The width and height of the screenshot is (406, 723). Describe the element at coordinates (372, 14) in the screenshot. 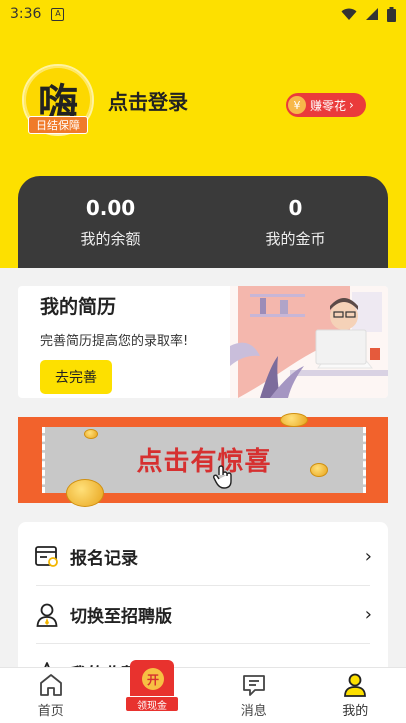

I see `signal-icon` at that location.